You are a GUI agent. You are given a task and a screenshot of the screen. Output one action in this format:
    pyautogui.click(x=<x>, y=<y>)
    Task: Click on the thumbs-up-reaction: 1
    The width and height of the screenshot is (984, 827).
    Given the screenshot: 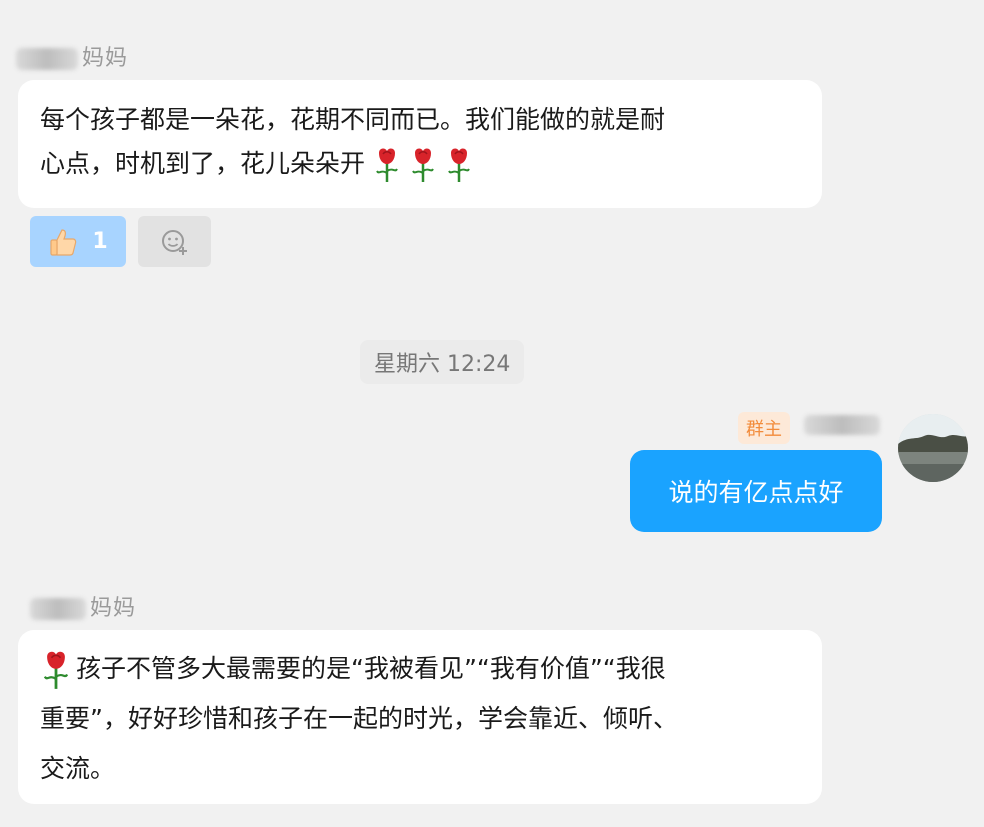 What is the action you would take?
    pyautogui.click(x=78, y=241)
    